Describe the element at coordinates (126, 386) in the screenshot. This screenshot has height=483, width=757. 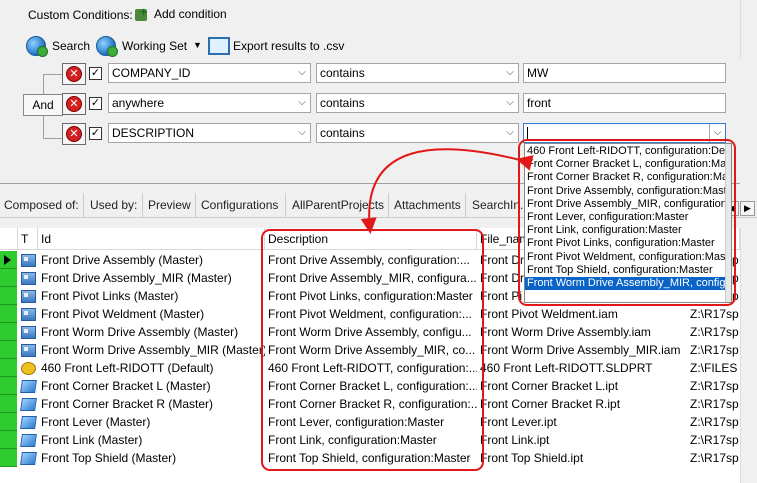
I see `cell-id: Front Corner Bracket L (Master)` at that location.